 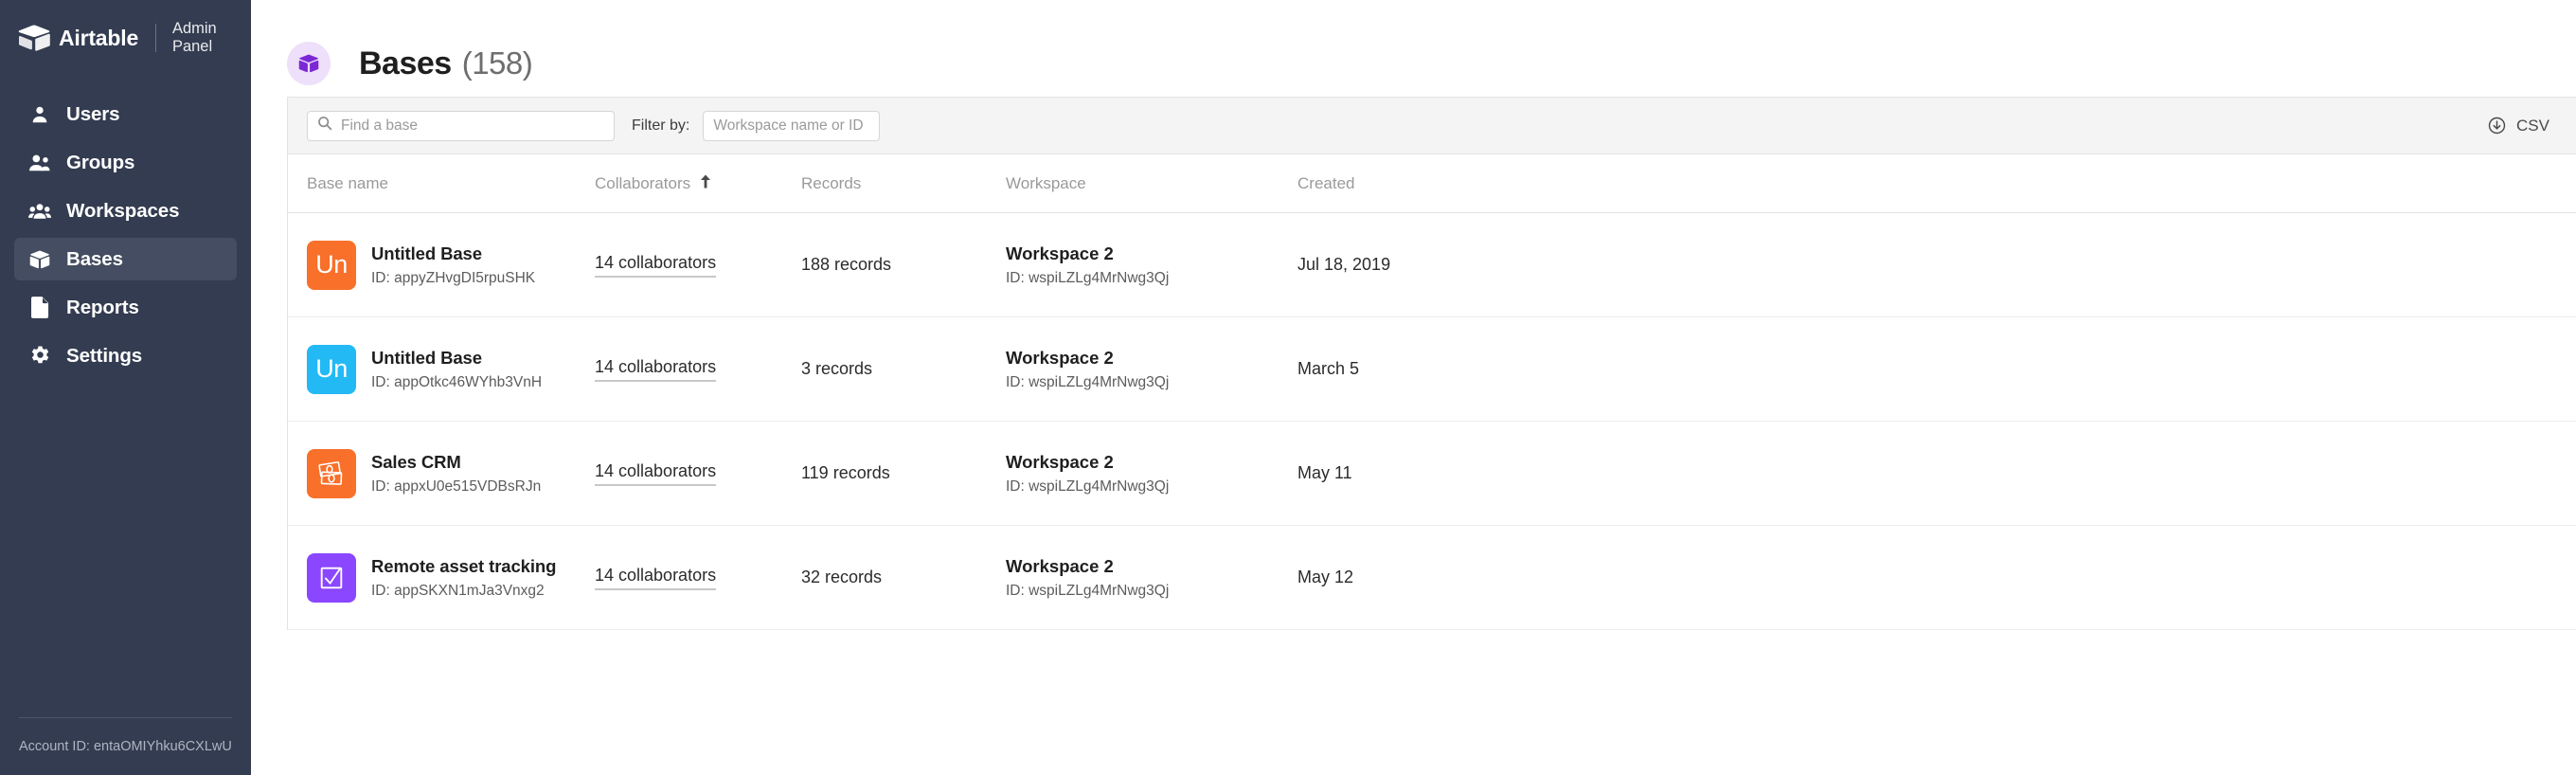 What do you see at coordinates (102, 307) in the screenshot?
I see `sidebar-item-label: Reports` at bounding box center [102, 307].